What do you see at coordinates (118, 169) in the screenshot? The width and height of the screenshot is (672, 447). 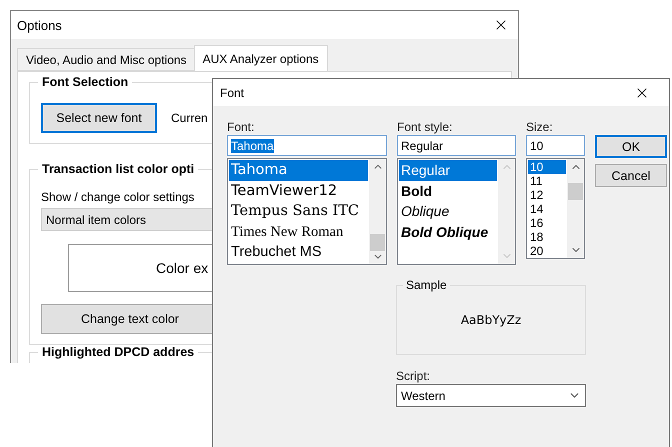 I see `group-heading: Transaction list color opti` at bounding box center [118, 169].